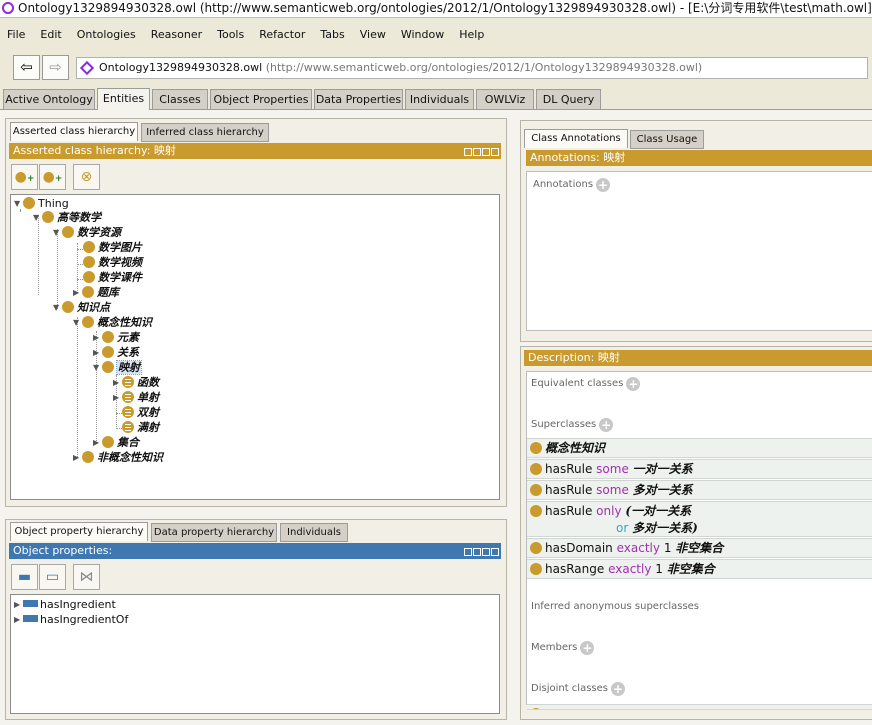 The height and width of the screenshot is (725, 872). I want to click on ontology-icon, so click(87, 68).